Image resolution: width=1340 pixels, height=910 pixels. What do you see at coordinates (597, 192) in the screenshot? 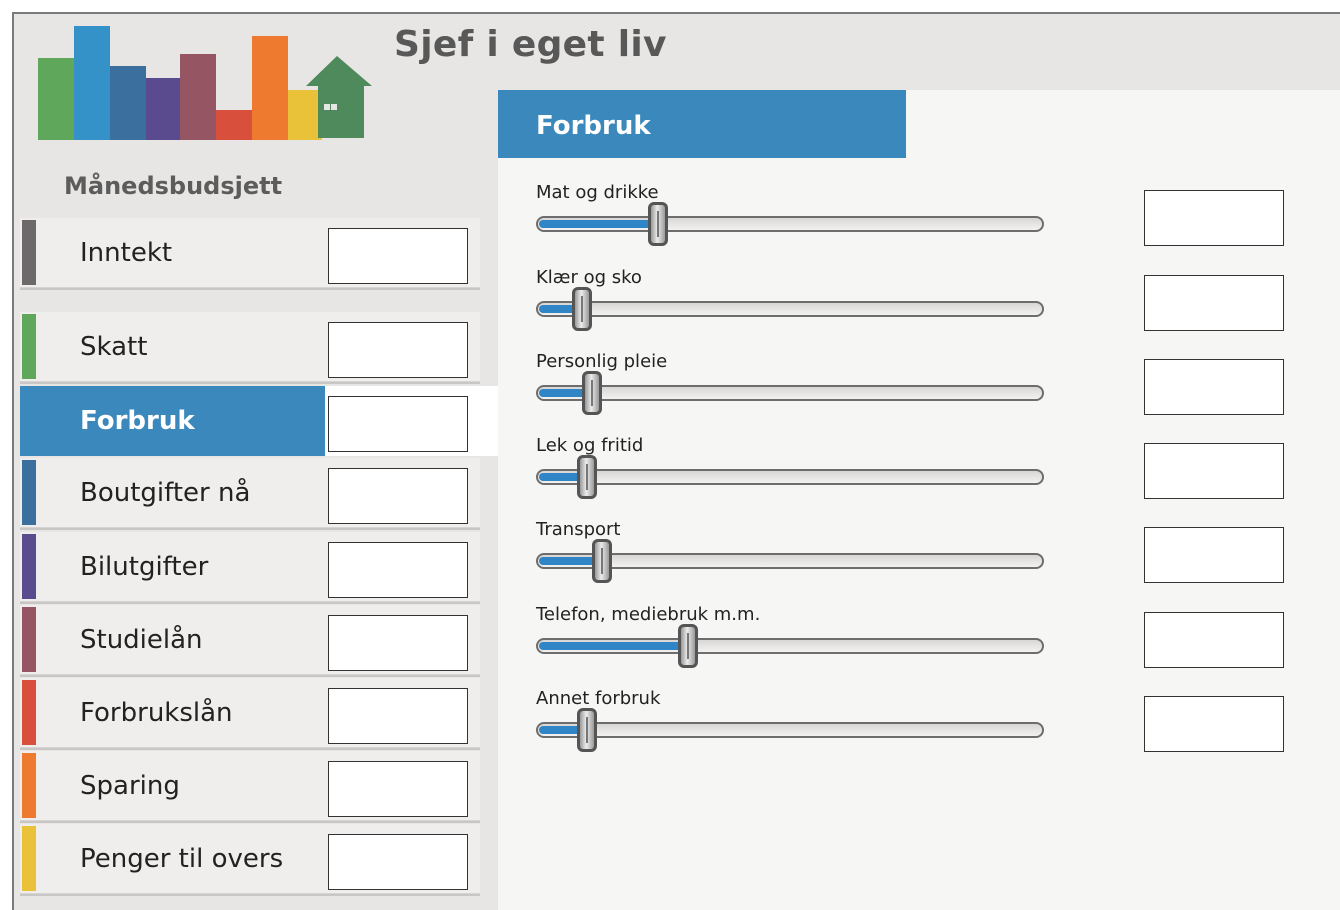
I see `slider-label: Mat og drikke` at bounding box center [597, 192].